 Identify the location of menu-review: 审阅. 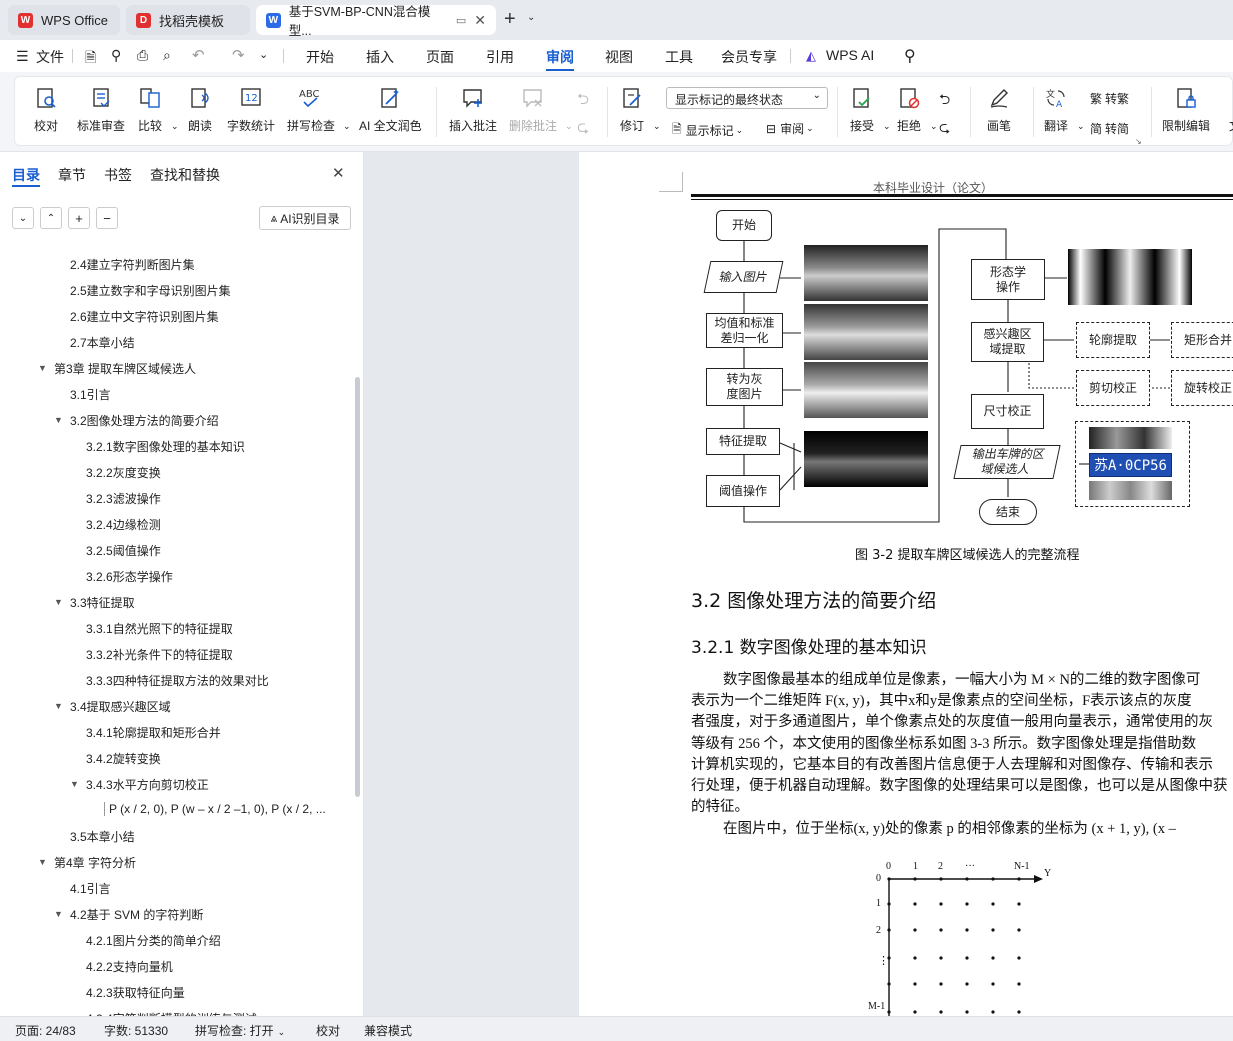
(560, 57).